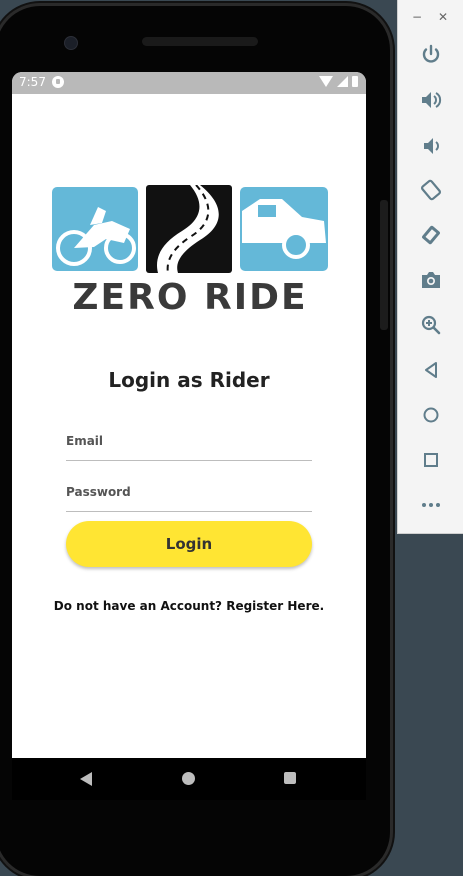 The width and height of the screenshot is (463, 876). Describe the element at coordinates (200, 41) in the screenshot. I see `earpiece-speaker` at that location.